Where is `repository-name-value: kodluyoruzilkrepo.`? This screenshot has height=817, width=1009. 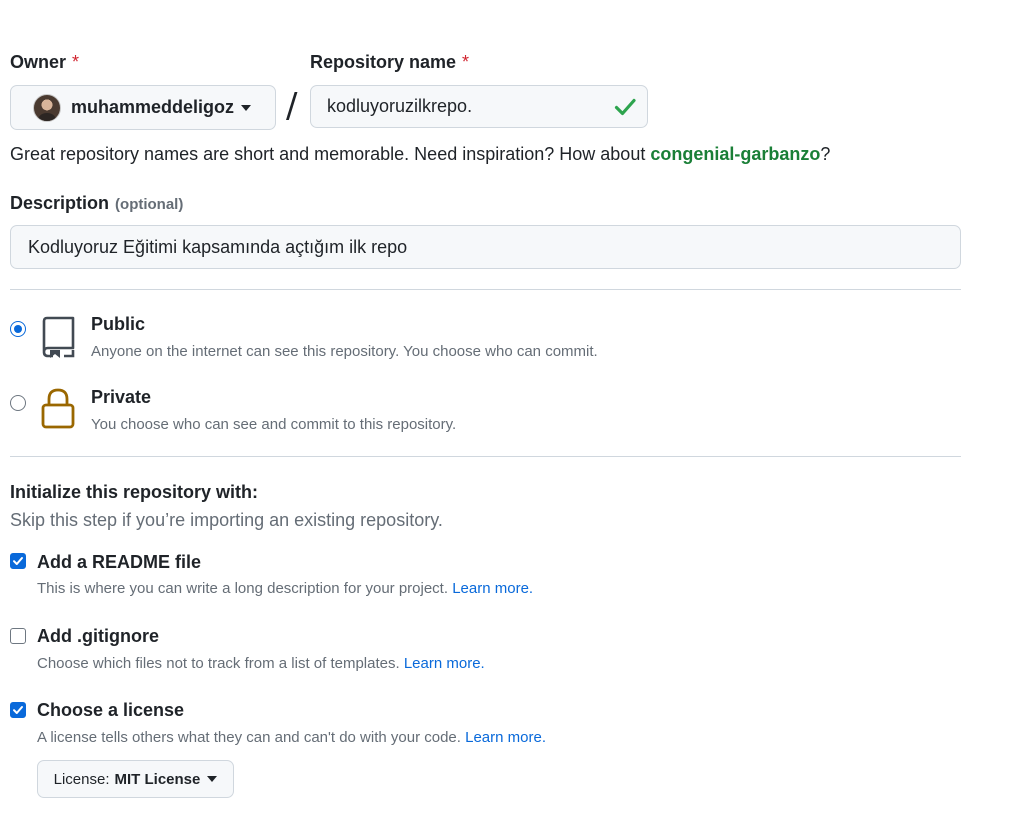 repository-name-value: kodluyoruzilkrepo. is located at coordinates (400, 106).